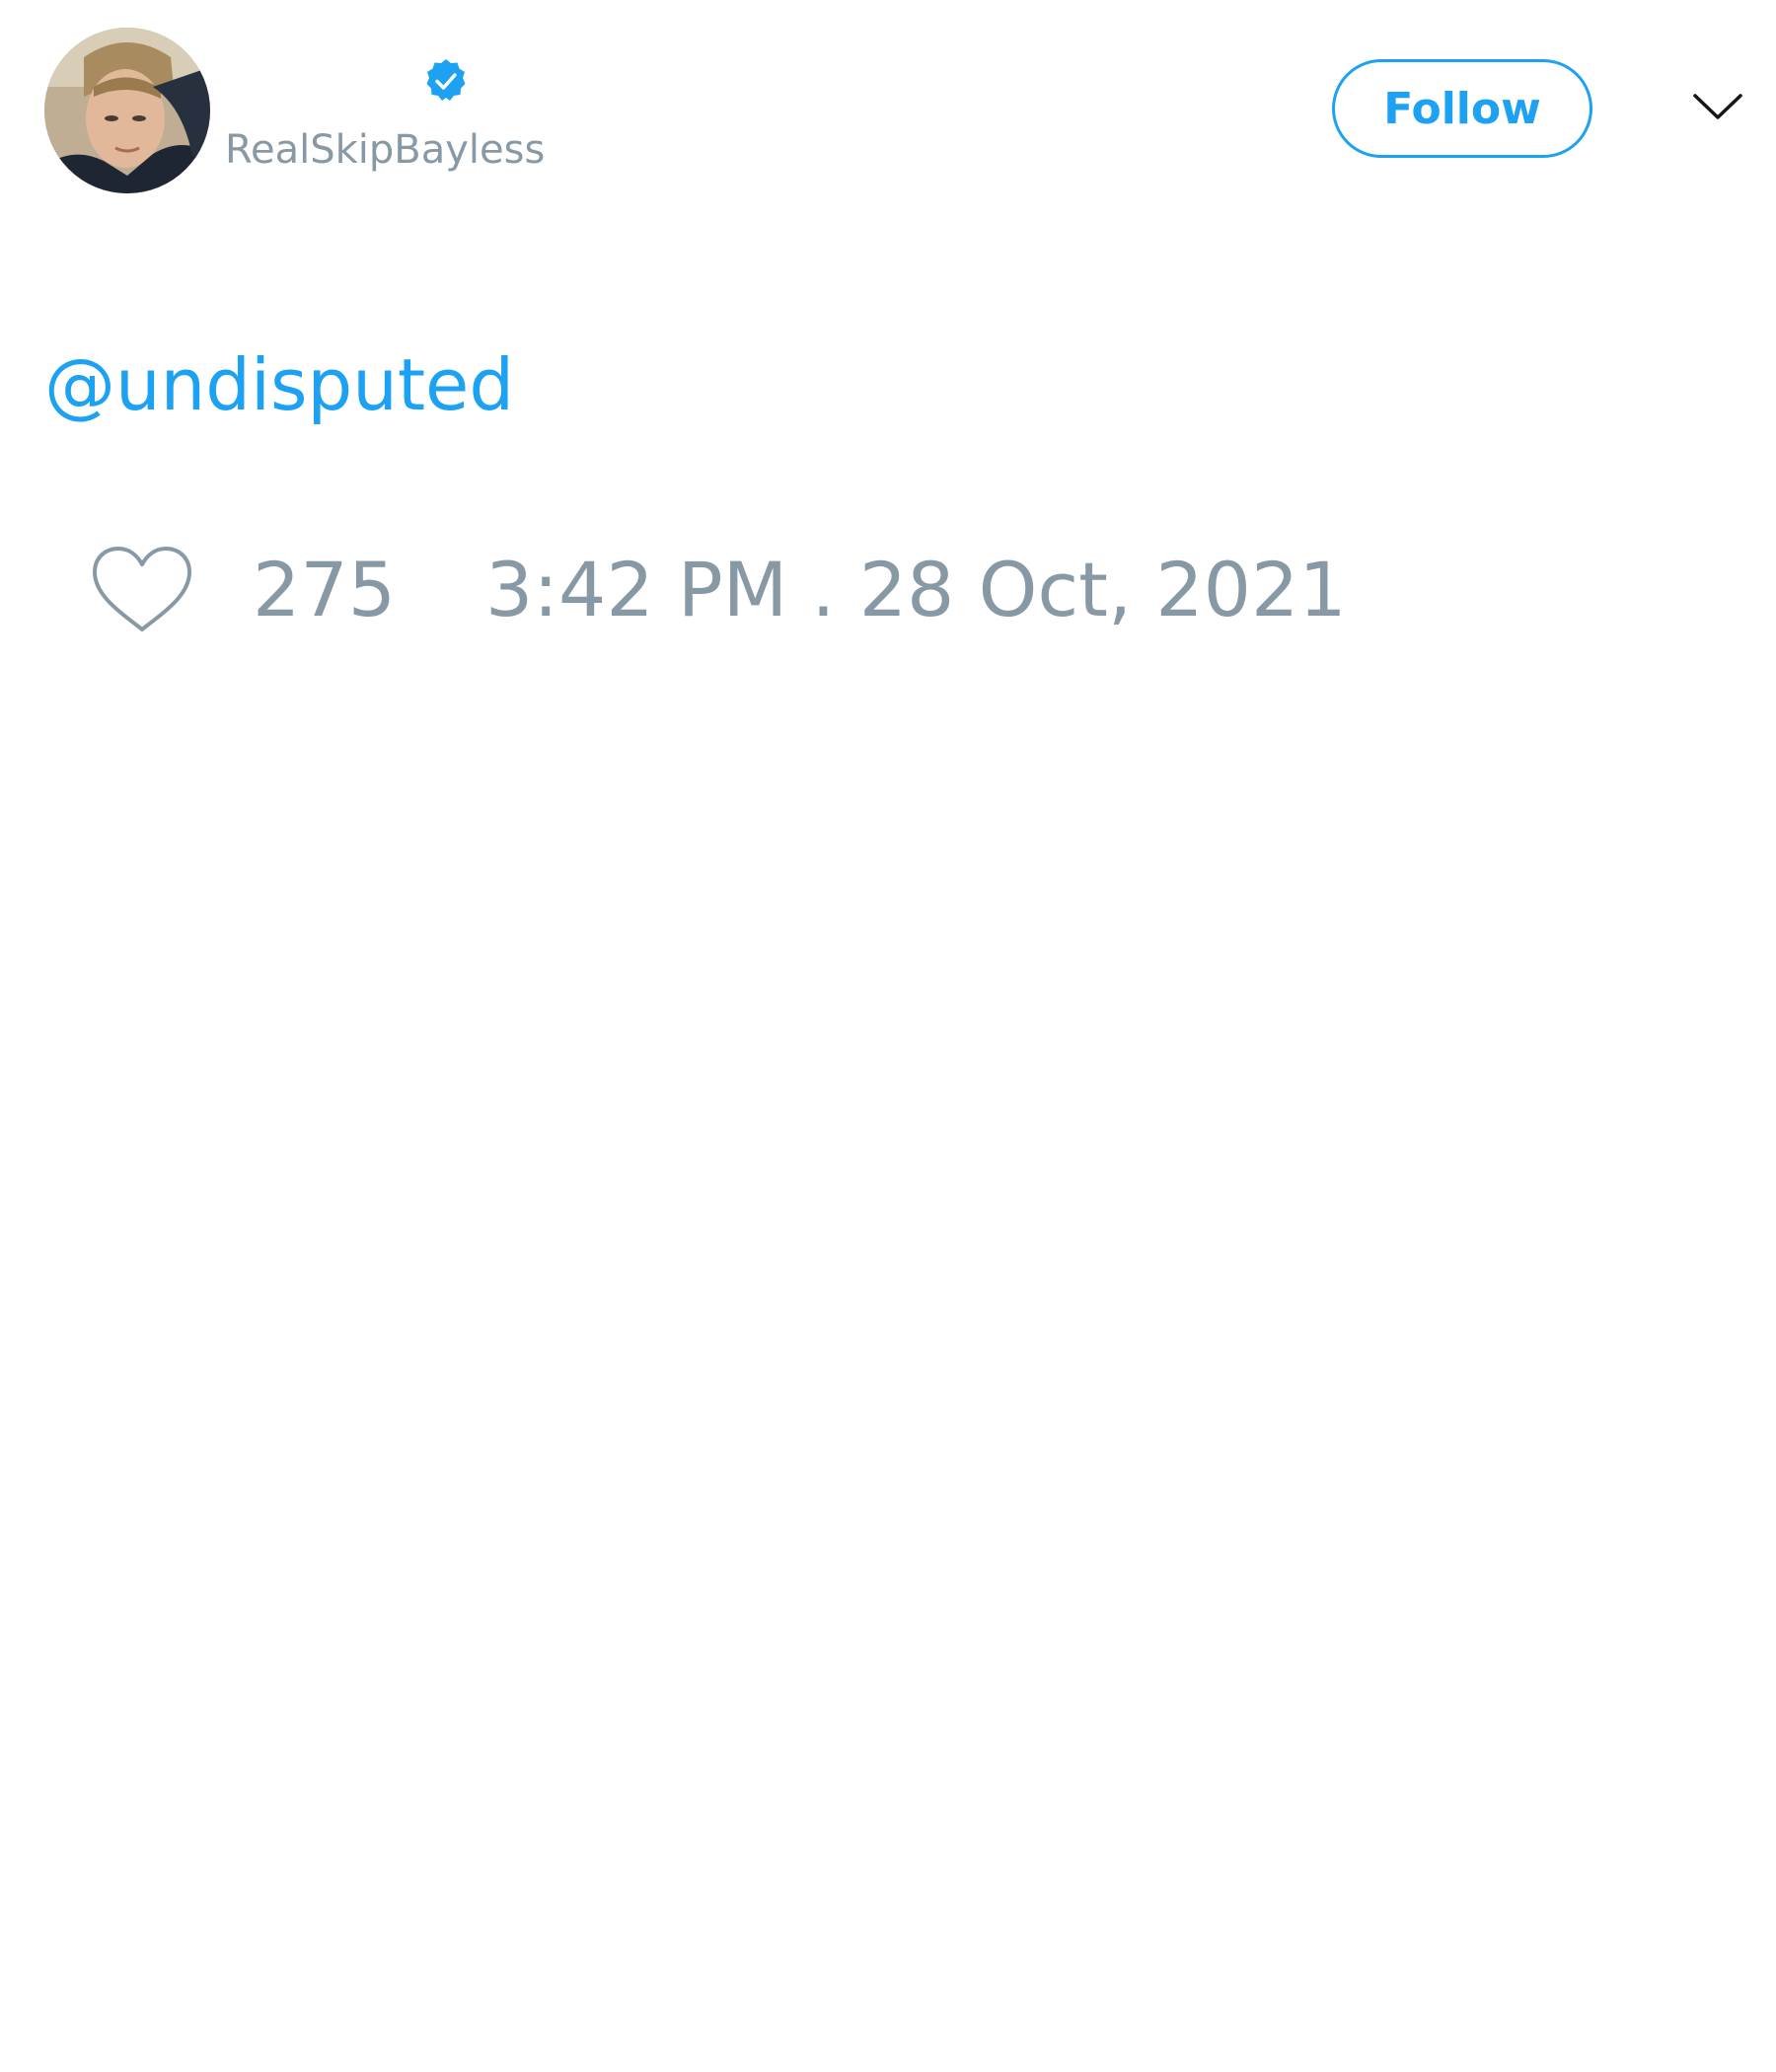 The height and width of the screenshot is (2072, 1776). What do you see at coordinates (385, 150) in the screenshot?
I see `author-handle: RealSkipBayless` at bounding box center [385, 150].